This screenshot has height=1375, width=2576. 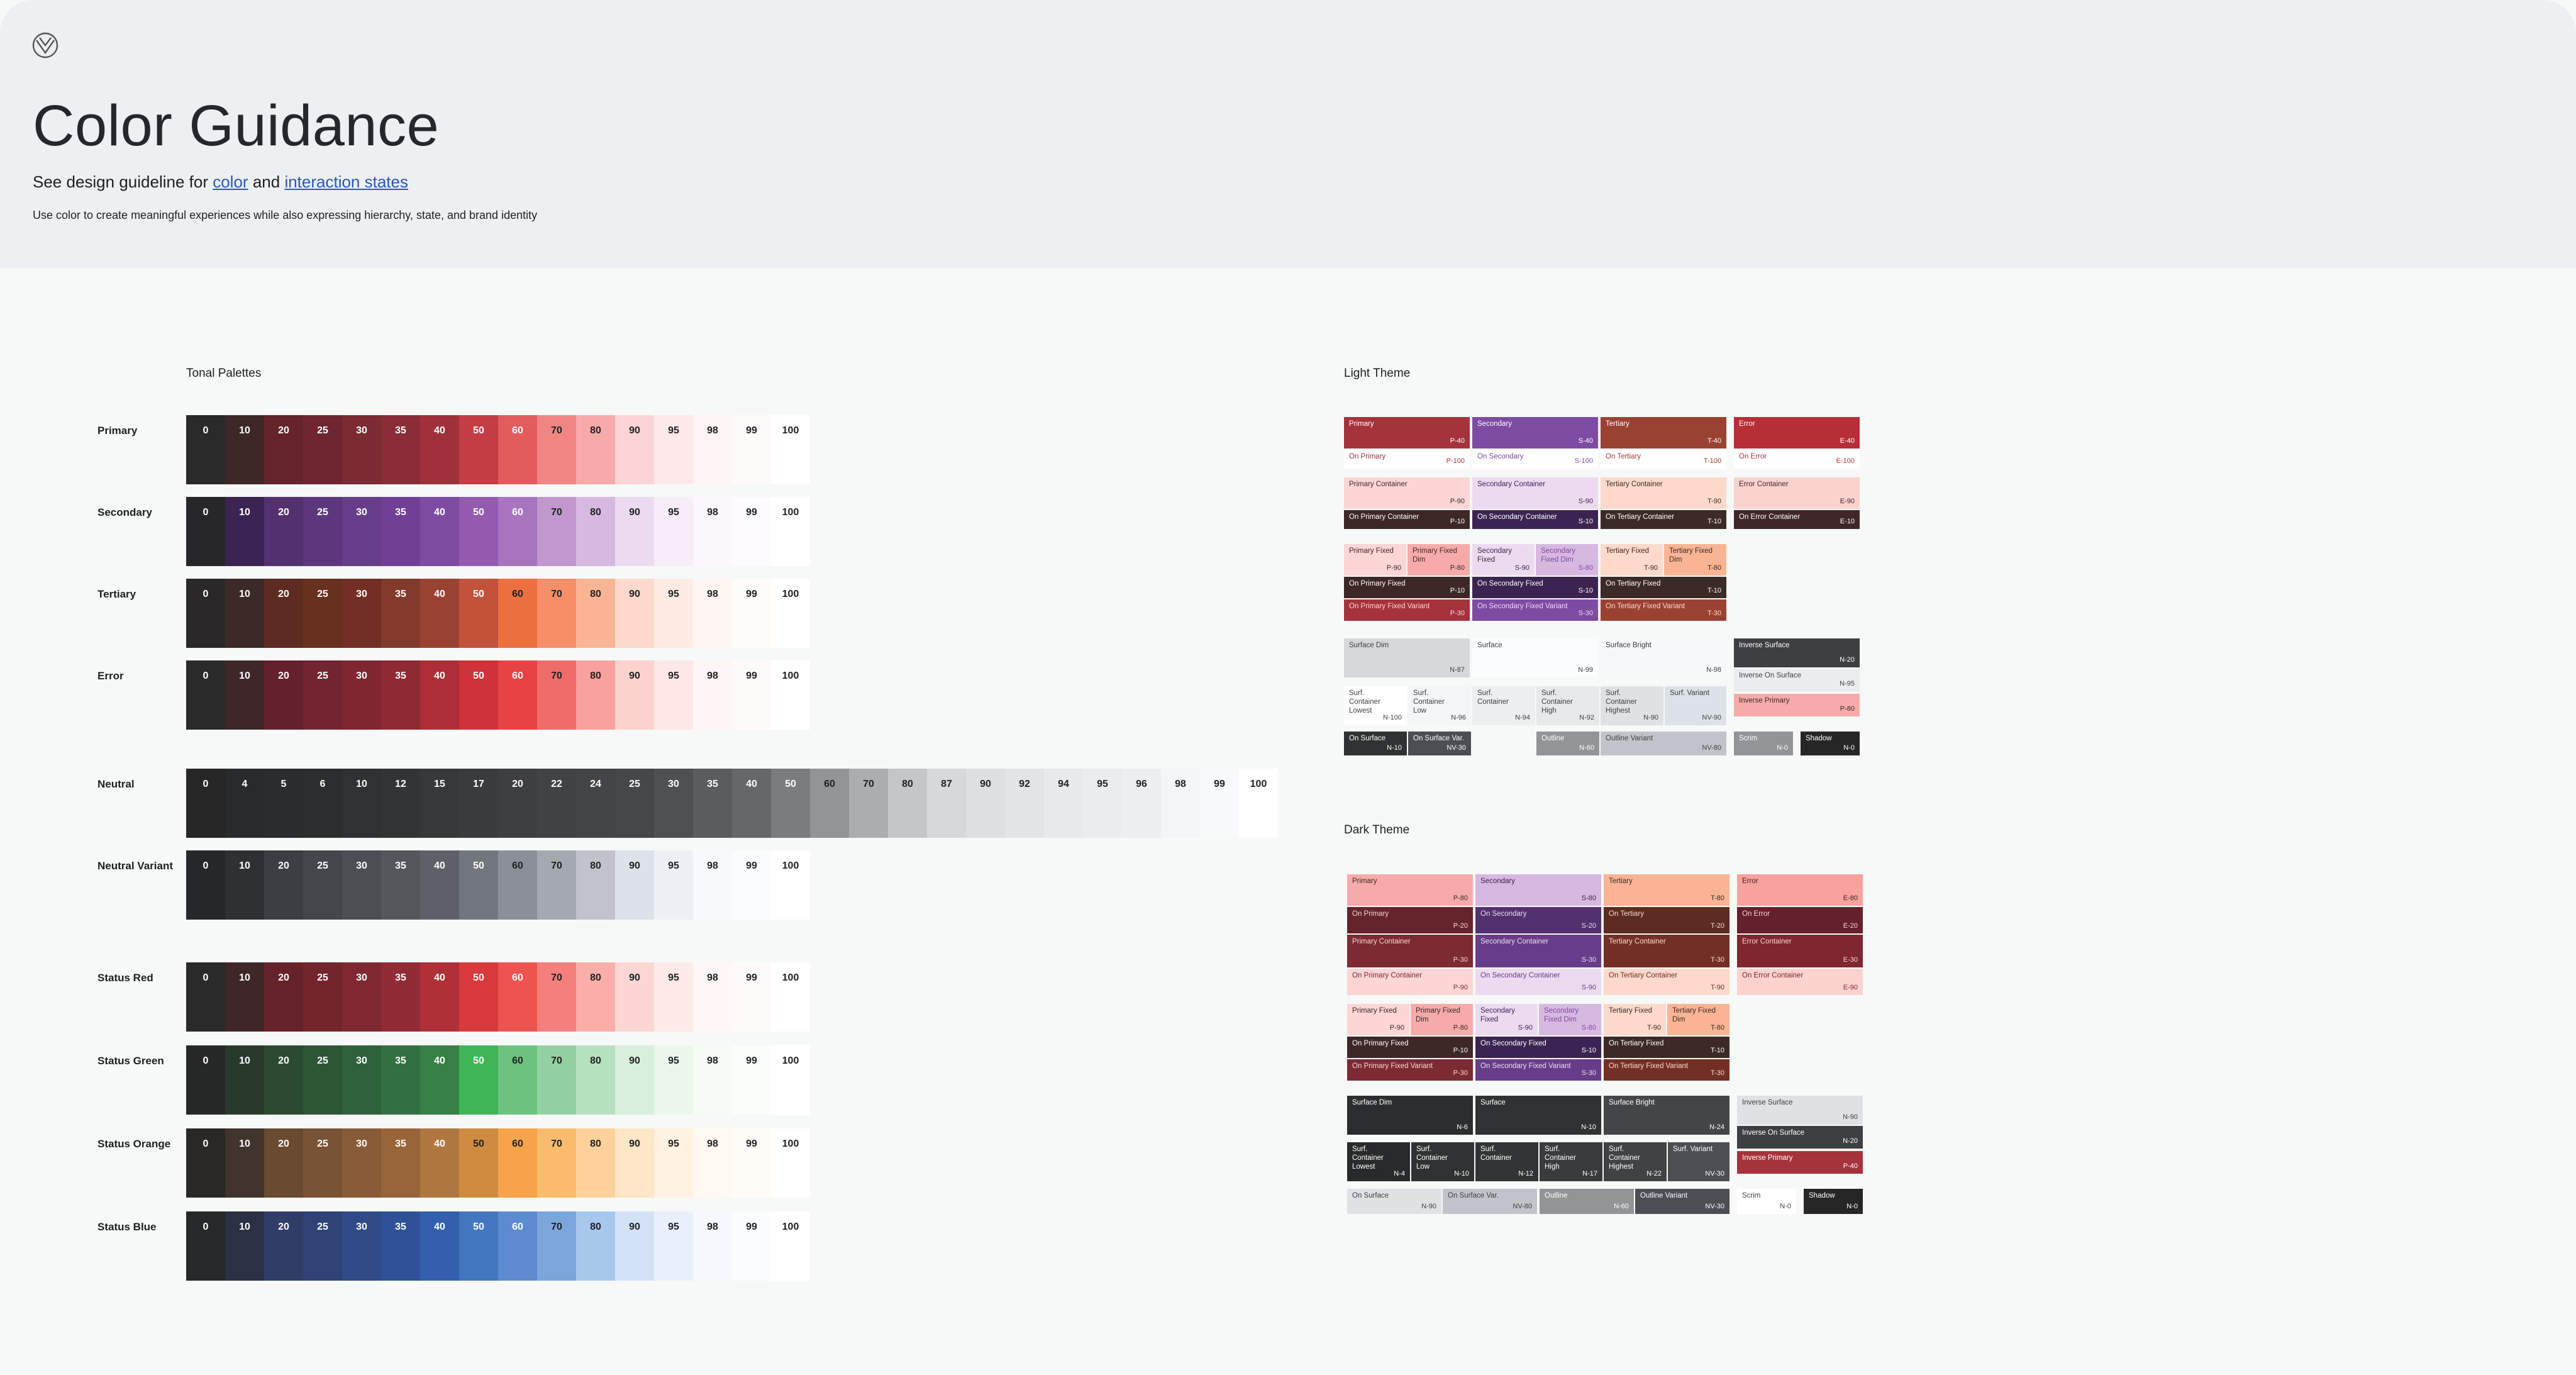 I want to click on swatch-neutral-variant-99: 99, so click(x=751, y=885).